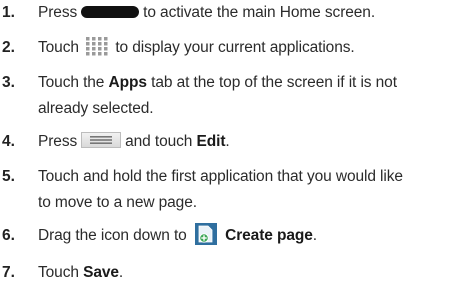 The width and height of the screenshot is (472, 308). I want to click on step-text: Touch Save., so click(81, 272).